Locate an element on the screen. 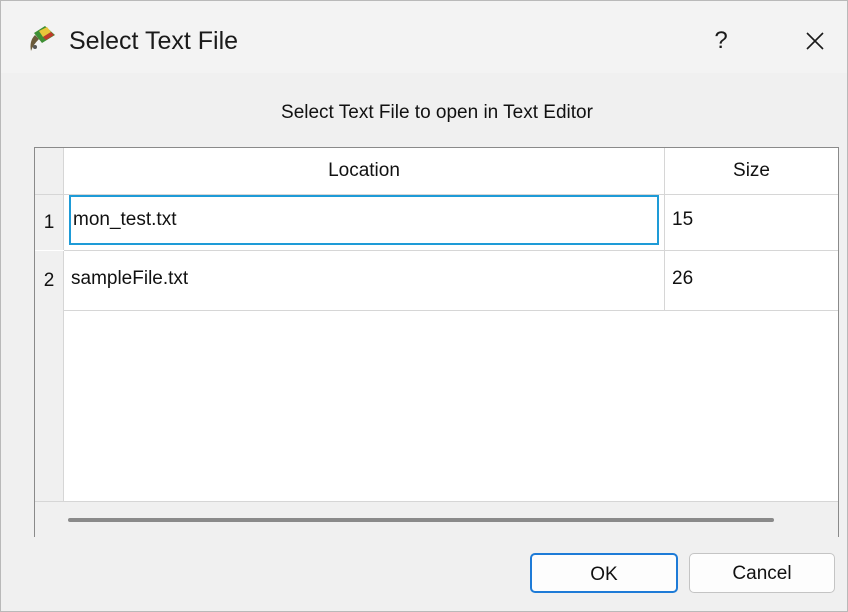 The height and width of the screenshot is (612, 848). cancel-button: Cancel is located at coordinates (762, 573).